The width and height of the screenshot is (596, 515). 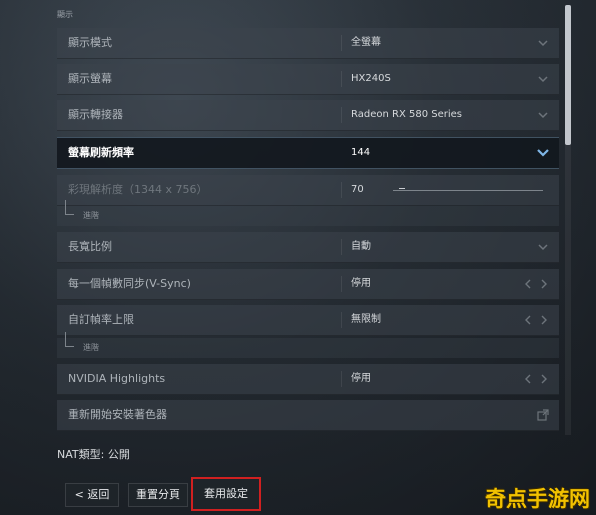 What do you see at coordinates (118, 454) in the screenshot?
I see `nat-value: 公開` at bounding box center [118, 454].